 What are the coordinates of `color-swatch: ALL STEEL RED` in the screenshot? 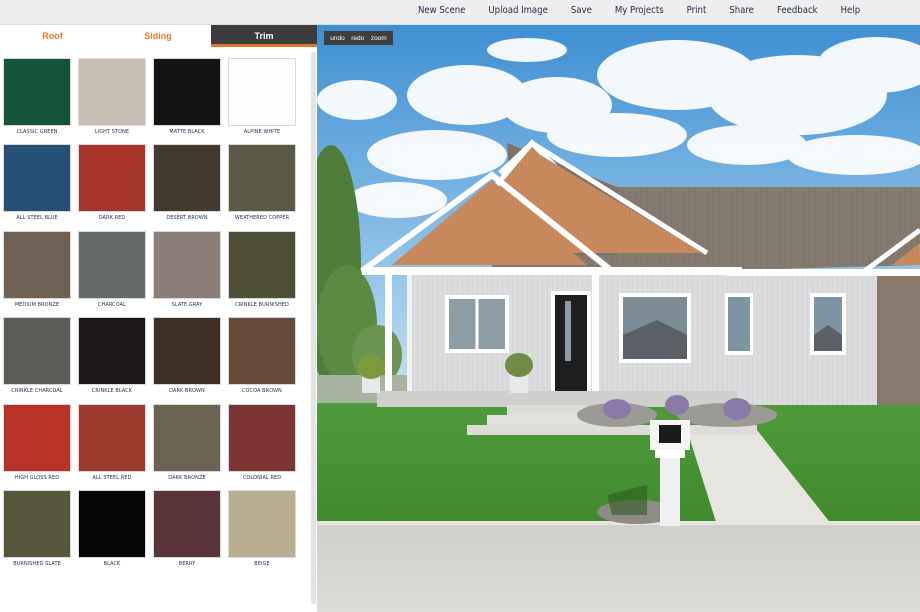 It's located at (113, 446).